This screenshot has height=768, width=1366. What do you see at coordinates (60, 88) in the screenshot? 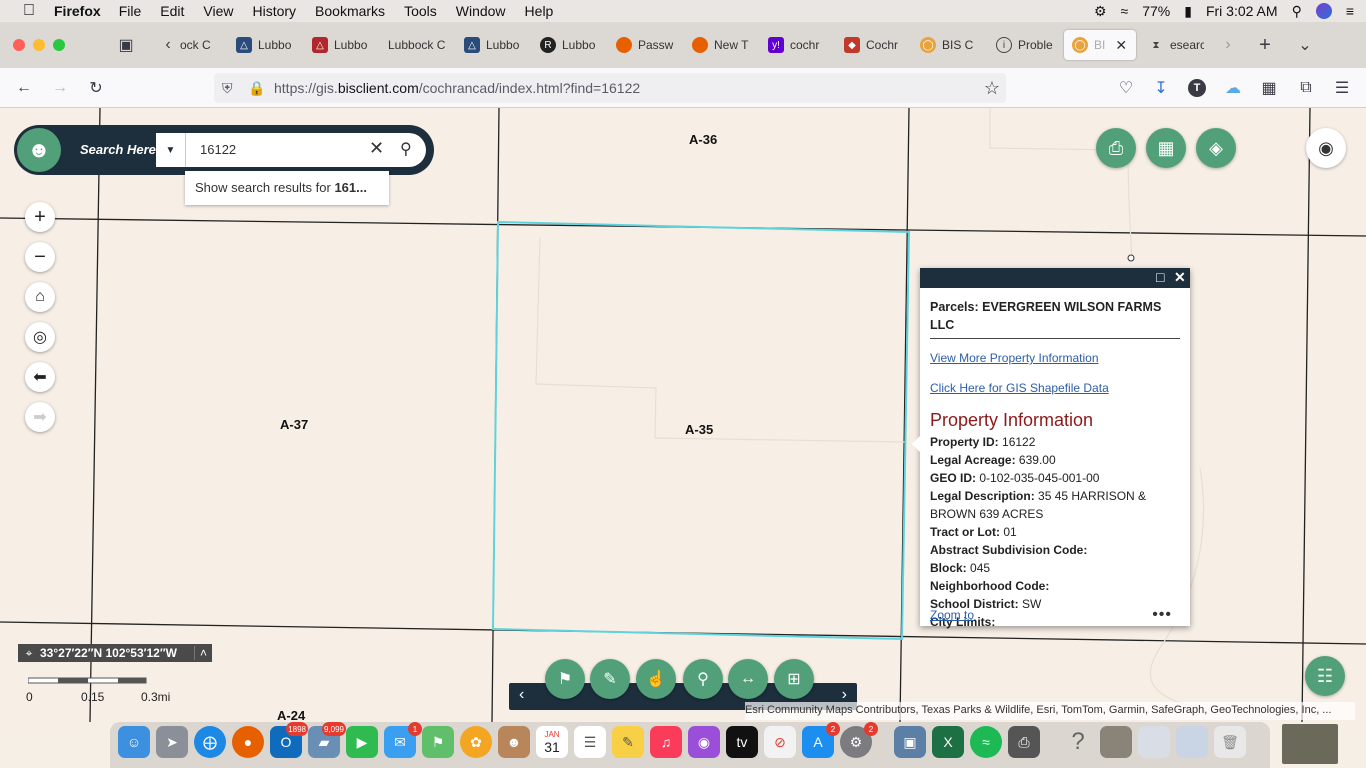
I see `forward-icon: →` at bounding box center [60, 88].